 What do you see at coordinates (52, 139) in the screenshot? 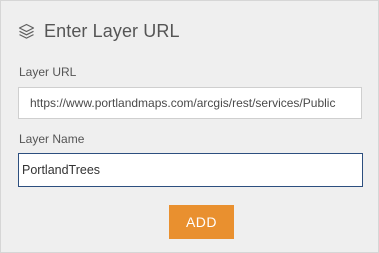
I see `layer-name-label: Layer Name` at bounding box center [52, 139].